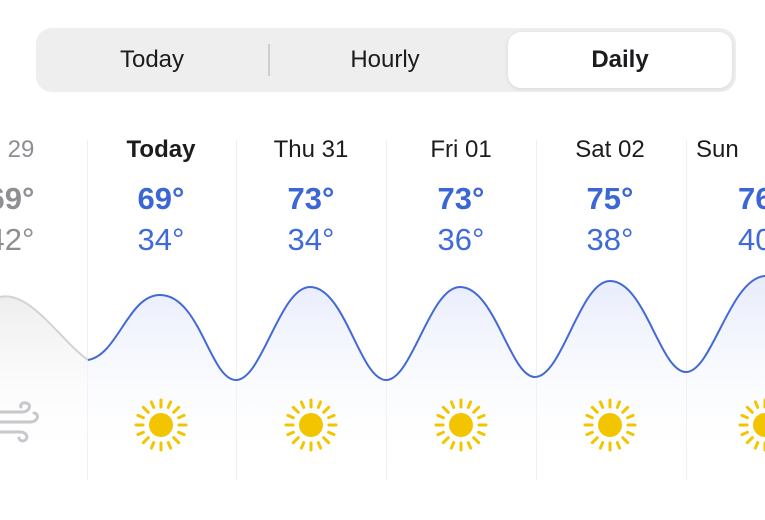  What do you see at coordinates (19, 422) in the screenshot?
I see `wind-icon` at bounding box center [19, 422].